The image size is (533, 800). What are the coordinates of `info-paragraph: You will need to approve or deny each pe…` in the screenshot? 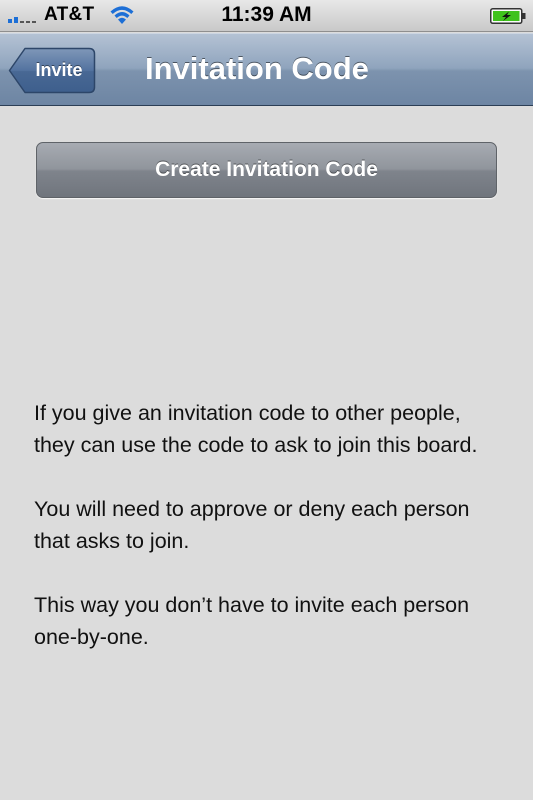 It's located at (252, 525).